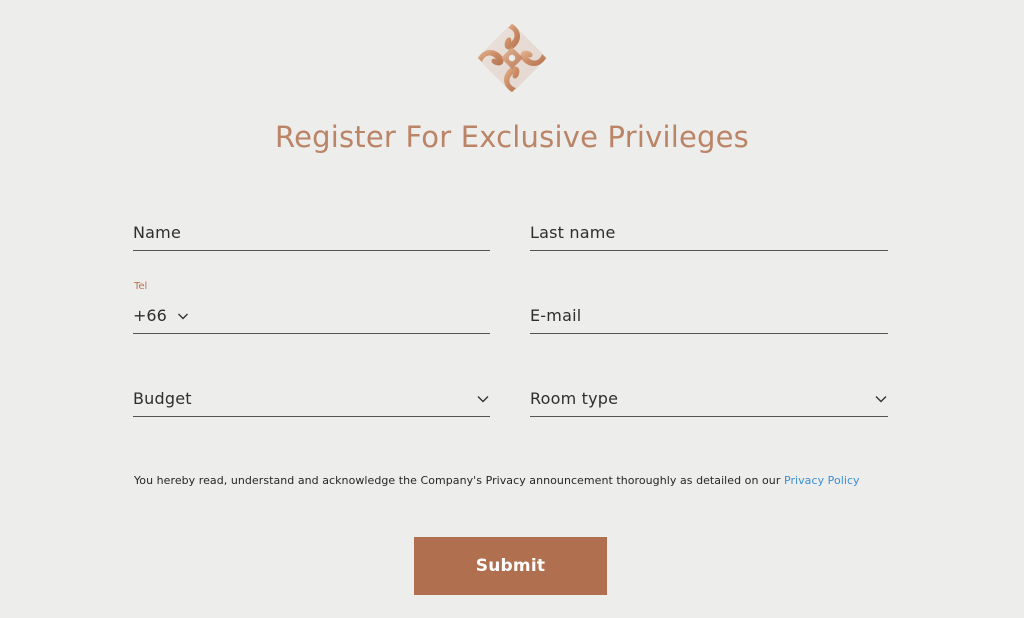  What do you see at coordinates (311, 396) in the screenshot?
I see `budget-select: Budget` at bounding box center [311, 396].